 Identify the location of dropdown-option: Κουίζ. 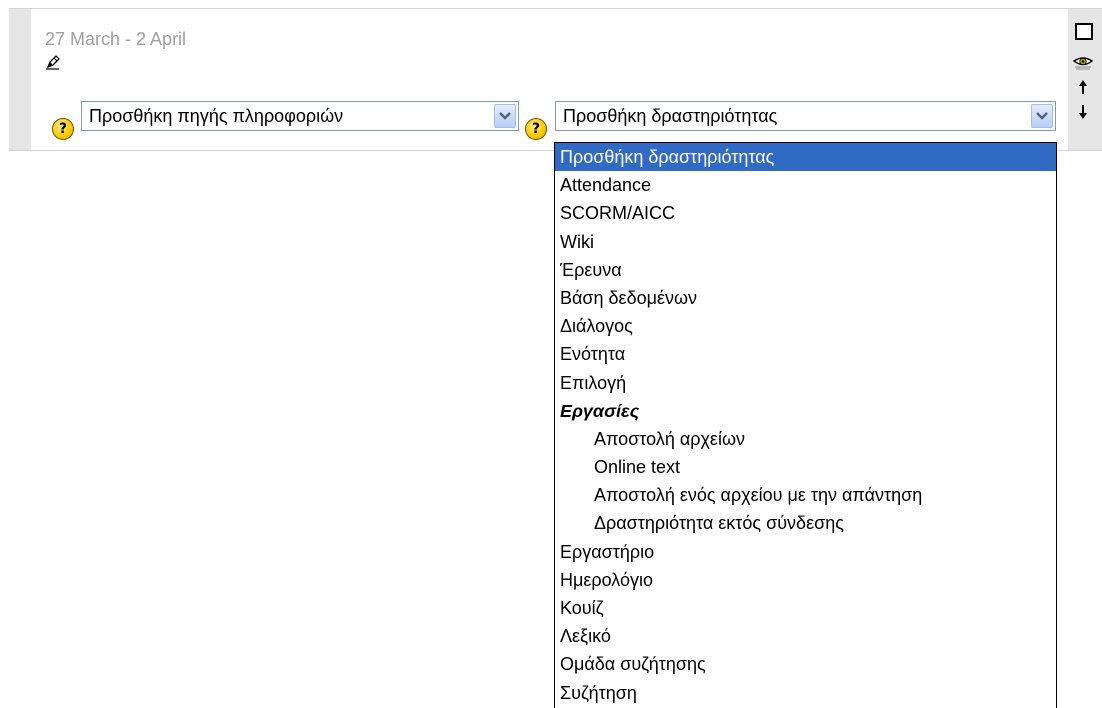
(805, 608).